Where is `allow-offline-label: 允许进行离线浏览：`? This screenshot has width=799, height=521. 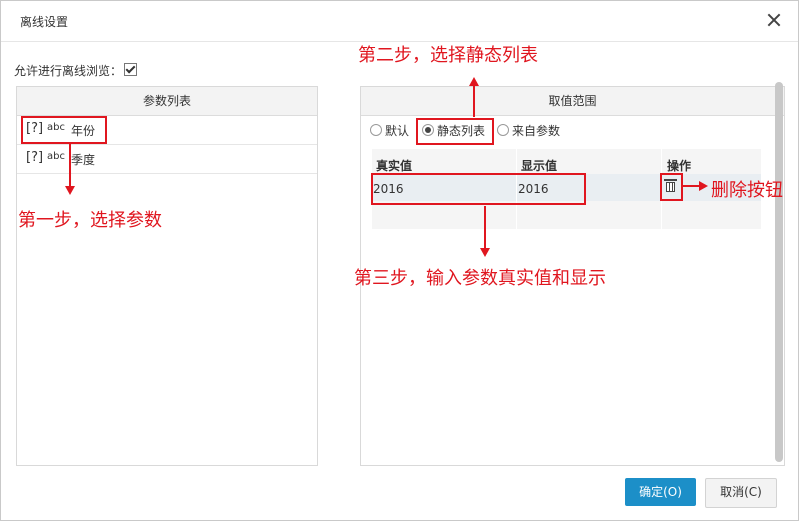
allow-offline-label: 允许进行离线浏览： is located at coordinates (68, 71).